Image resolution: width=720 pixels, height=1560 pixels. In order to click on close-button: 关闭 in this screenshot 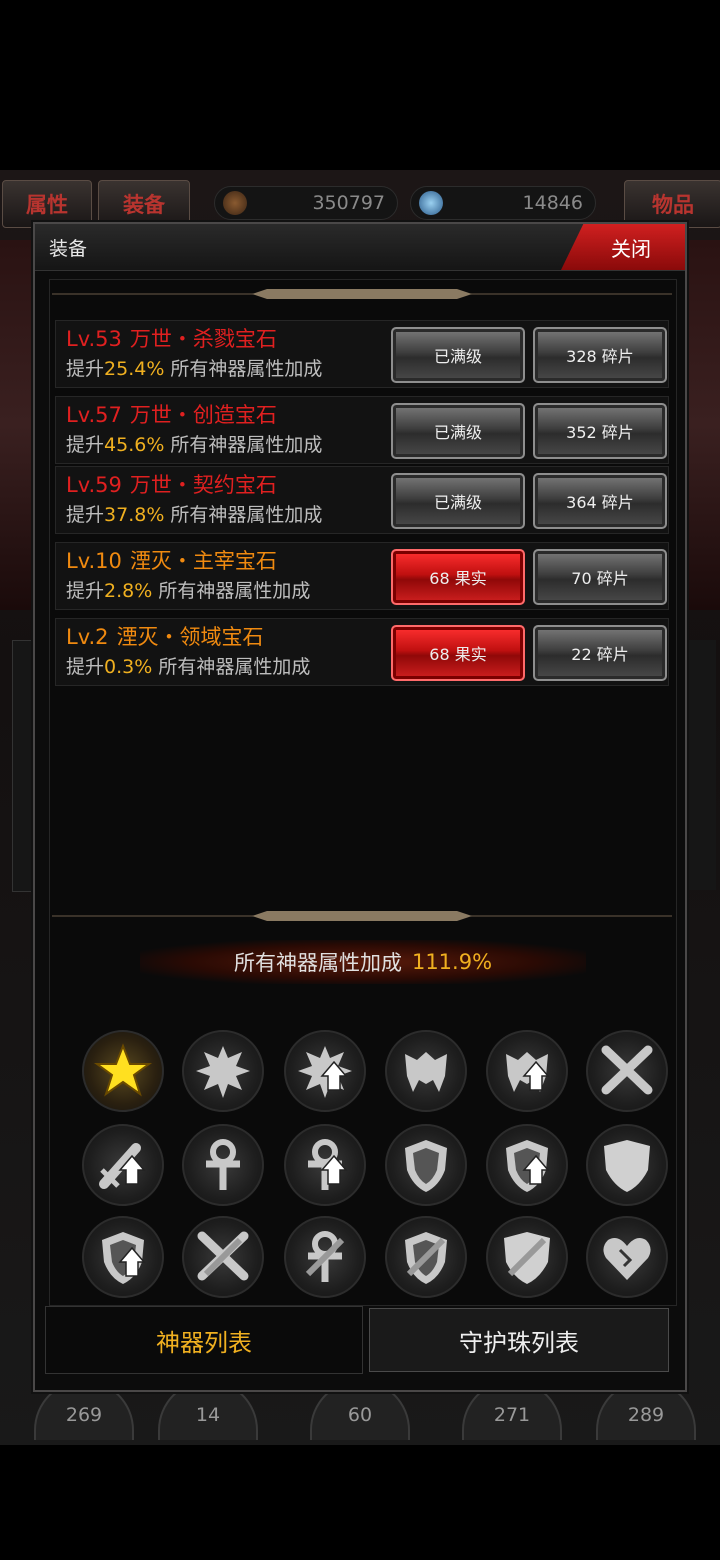, I will do `click(623, 247)`.